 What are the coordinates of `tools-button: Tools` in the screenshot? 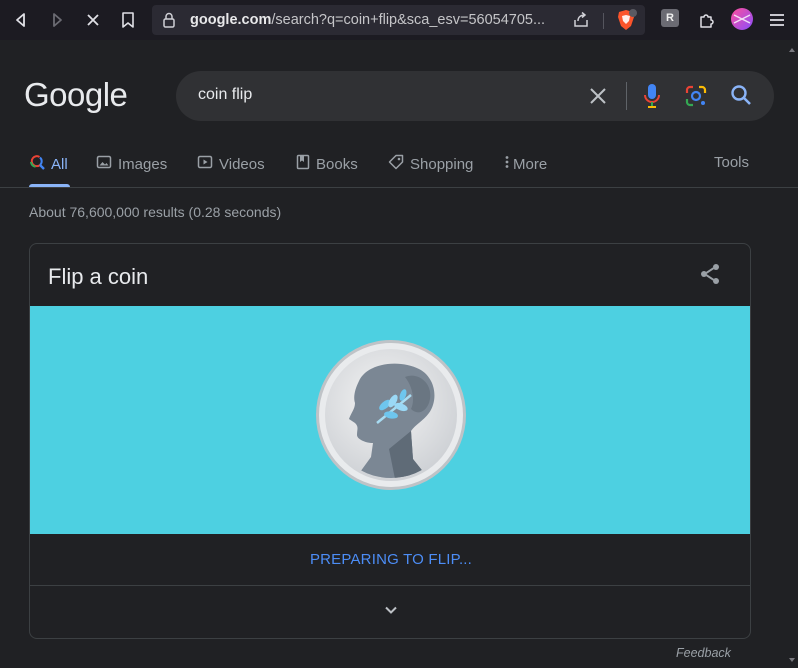 It's located at (731, 162).